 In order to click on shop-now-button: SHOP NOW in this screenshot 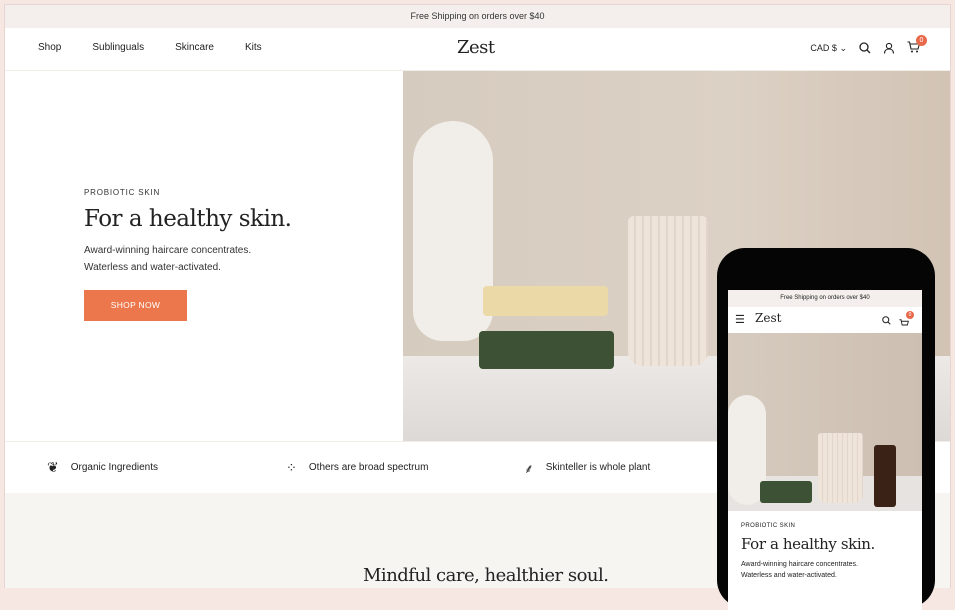, I will do `click(135, 305)`.